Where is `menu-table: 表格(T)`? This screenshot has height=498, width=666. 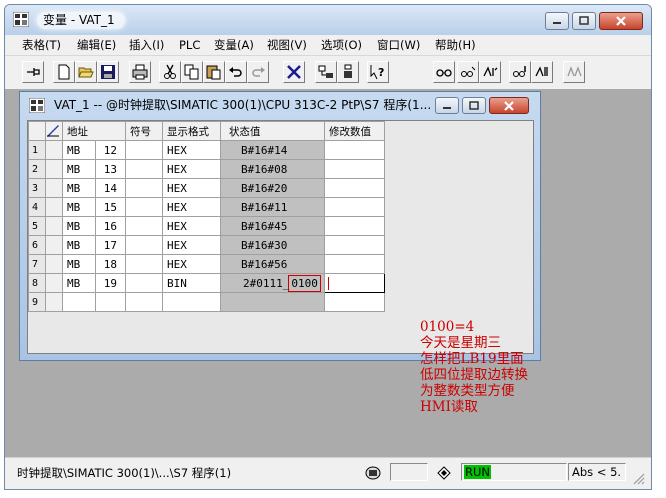
menu-table: 表格(T) is located at coordinates (41, 45).